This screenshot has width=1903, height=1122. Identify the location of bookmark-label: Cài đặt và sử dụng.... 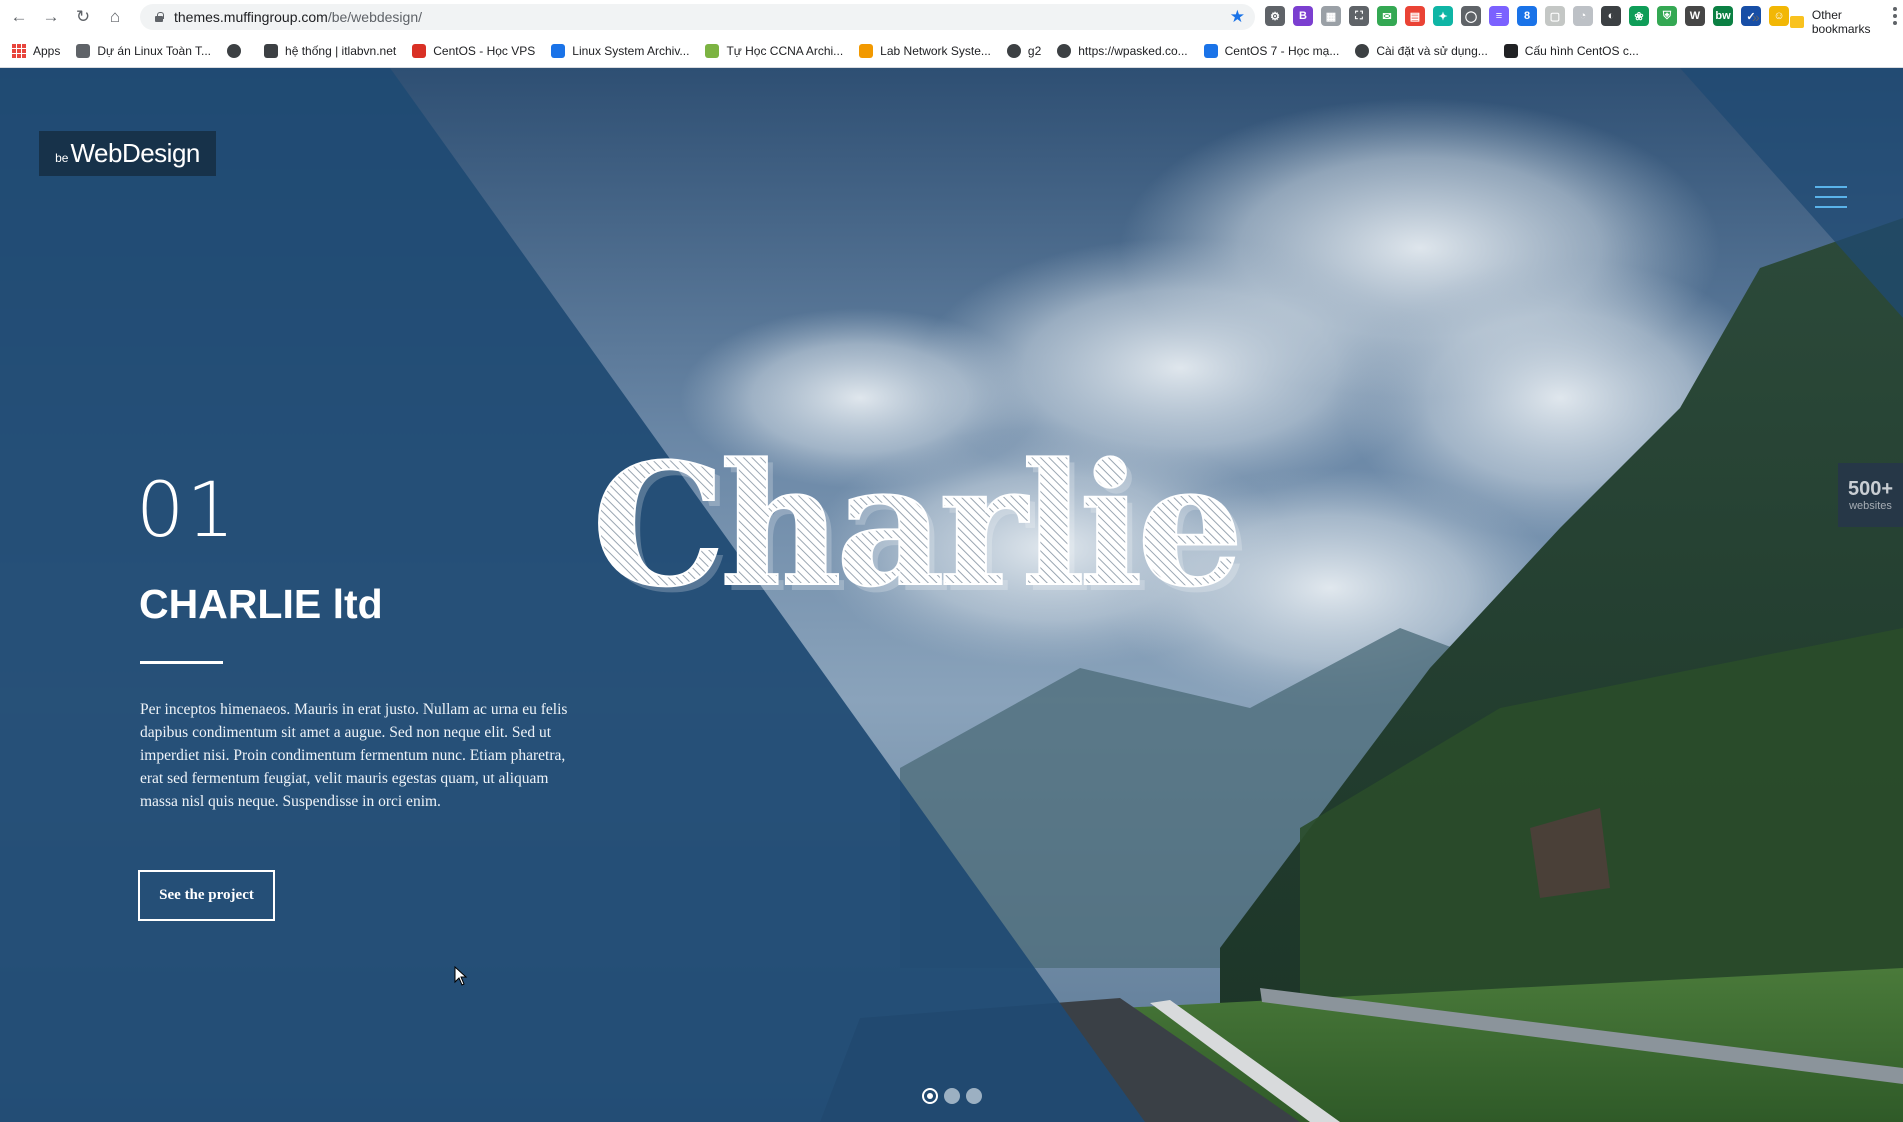
(1432, 50).